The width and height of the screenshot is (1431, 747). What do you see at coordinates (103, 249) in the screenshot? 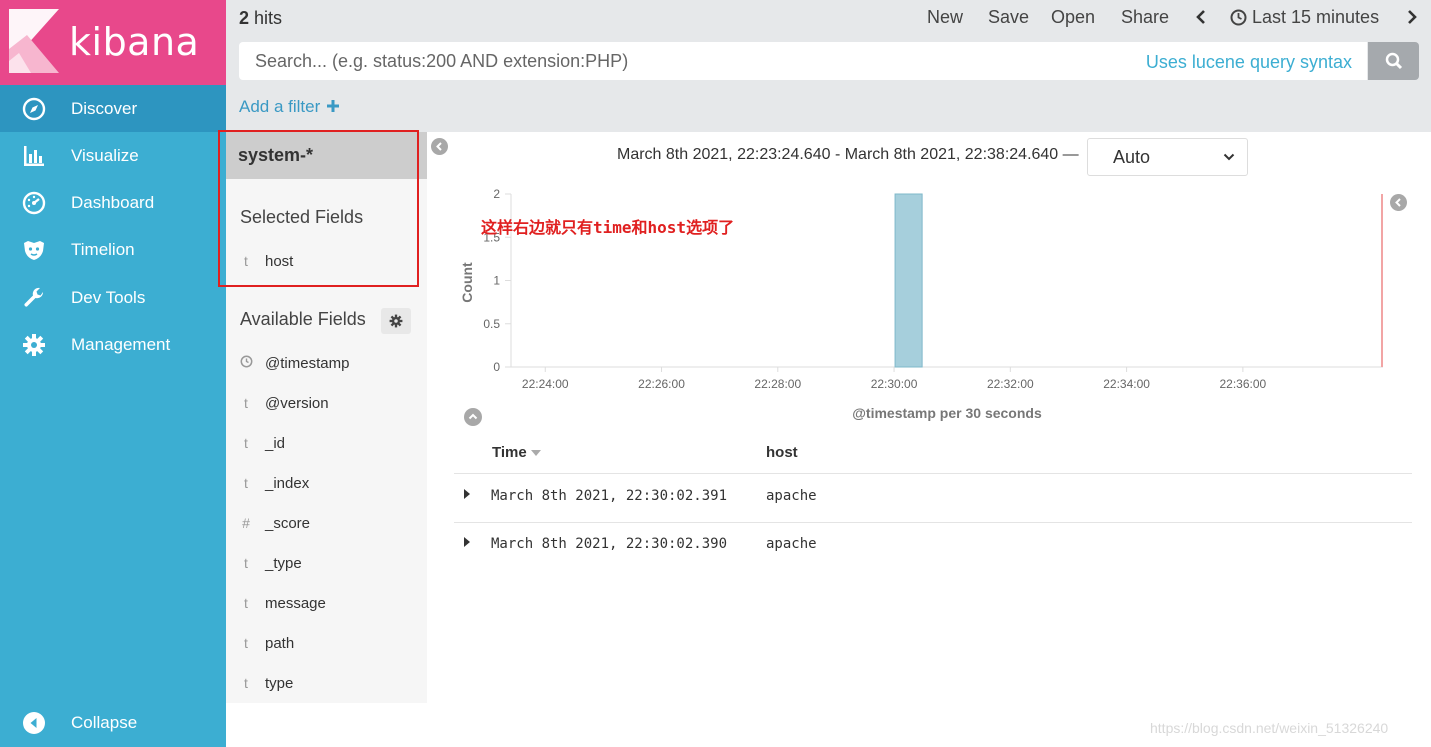
I see `nav-label: Timelion` at bounding box center [103, 249].